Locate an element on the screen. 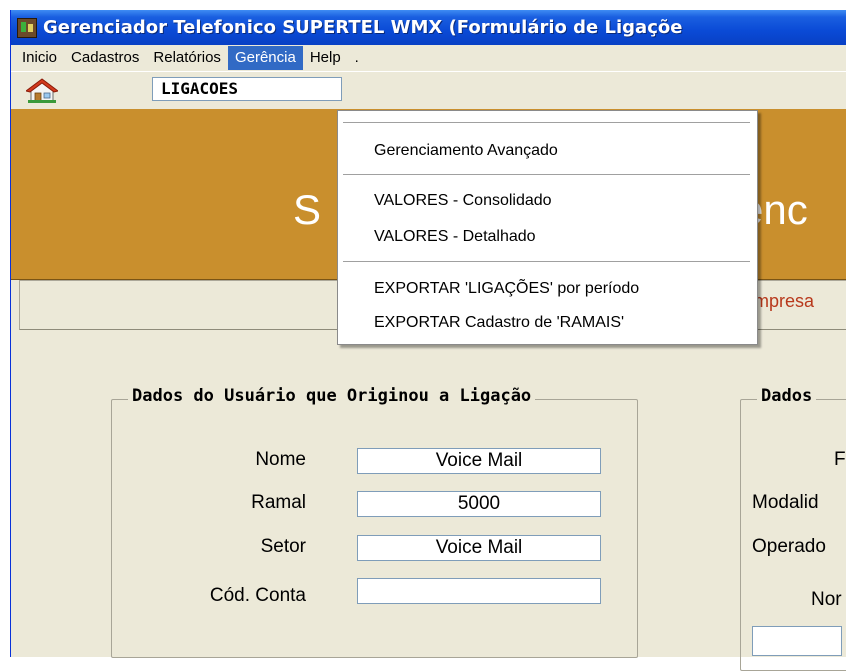  home-icon is located at coordinates (42, 91).